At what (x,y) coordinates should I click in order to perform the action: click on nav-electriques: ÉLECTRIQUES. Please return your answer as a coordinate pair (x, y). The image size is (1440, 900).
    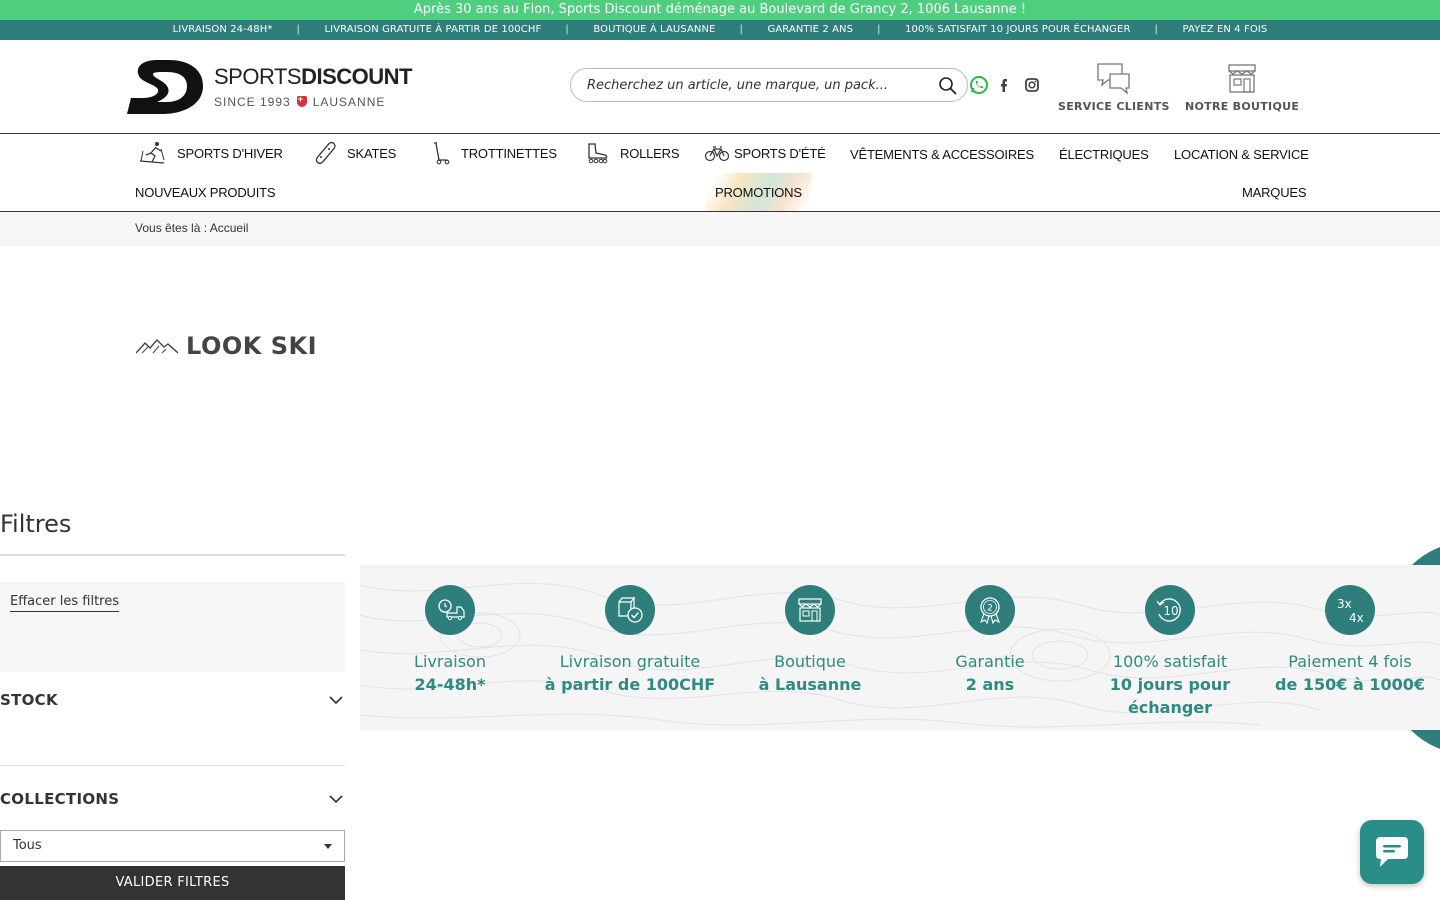
    Looking at the image, I should click on (1104, 154).